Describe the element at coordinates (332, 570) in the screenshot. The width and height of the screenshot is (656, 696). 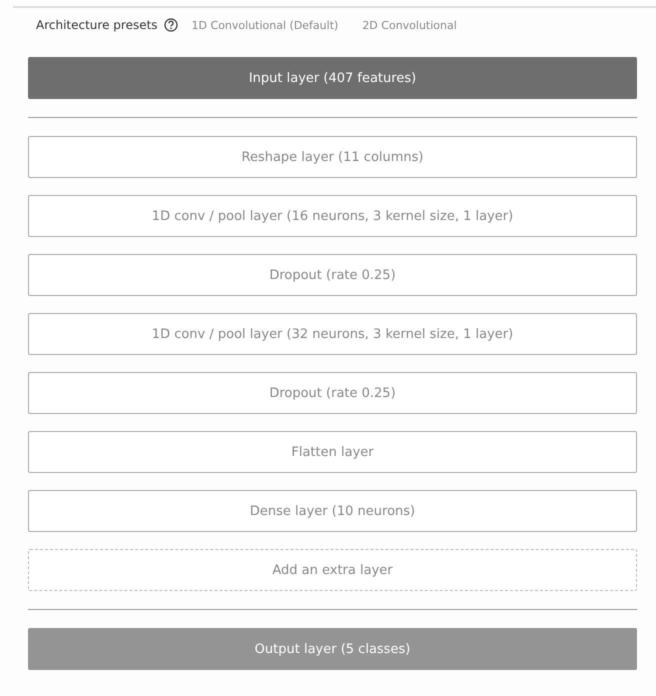
I see `add-layer-button: Add an extra layer` at that location.